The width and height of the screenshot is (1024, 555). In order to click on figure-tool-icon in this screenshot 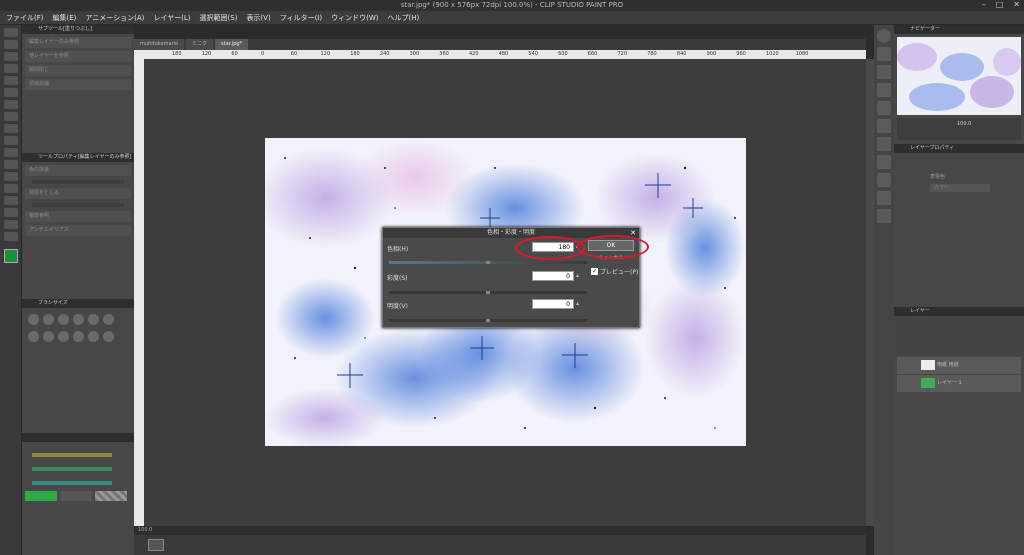, I will do `click(11, 176)`.